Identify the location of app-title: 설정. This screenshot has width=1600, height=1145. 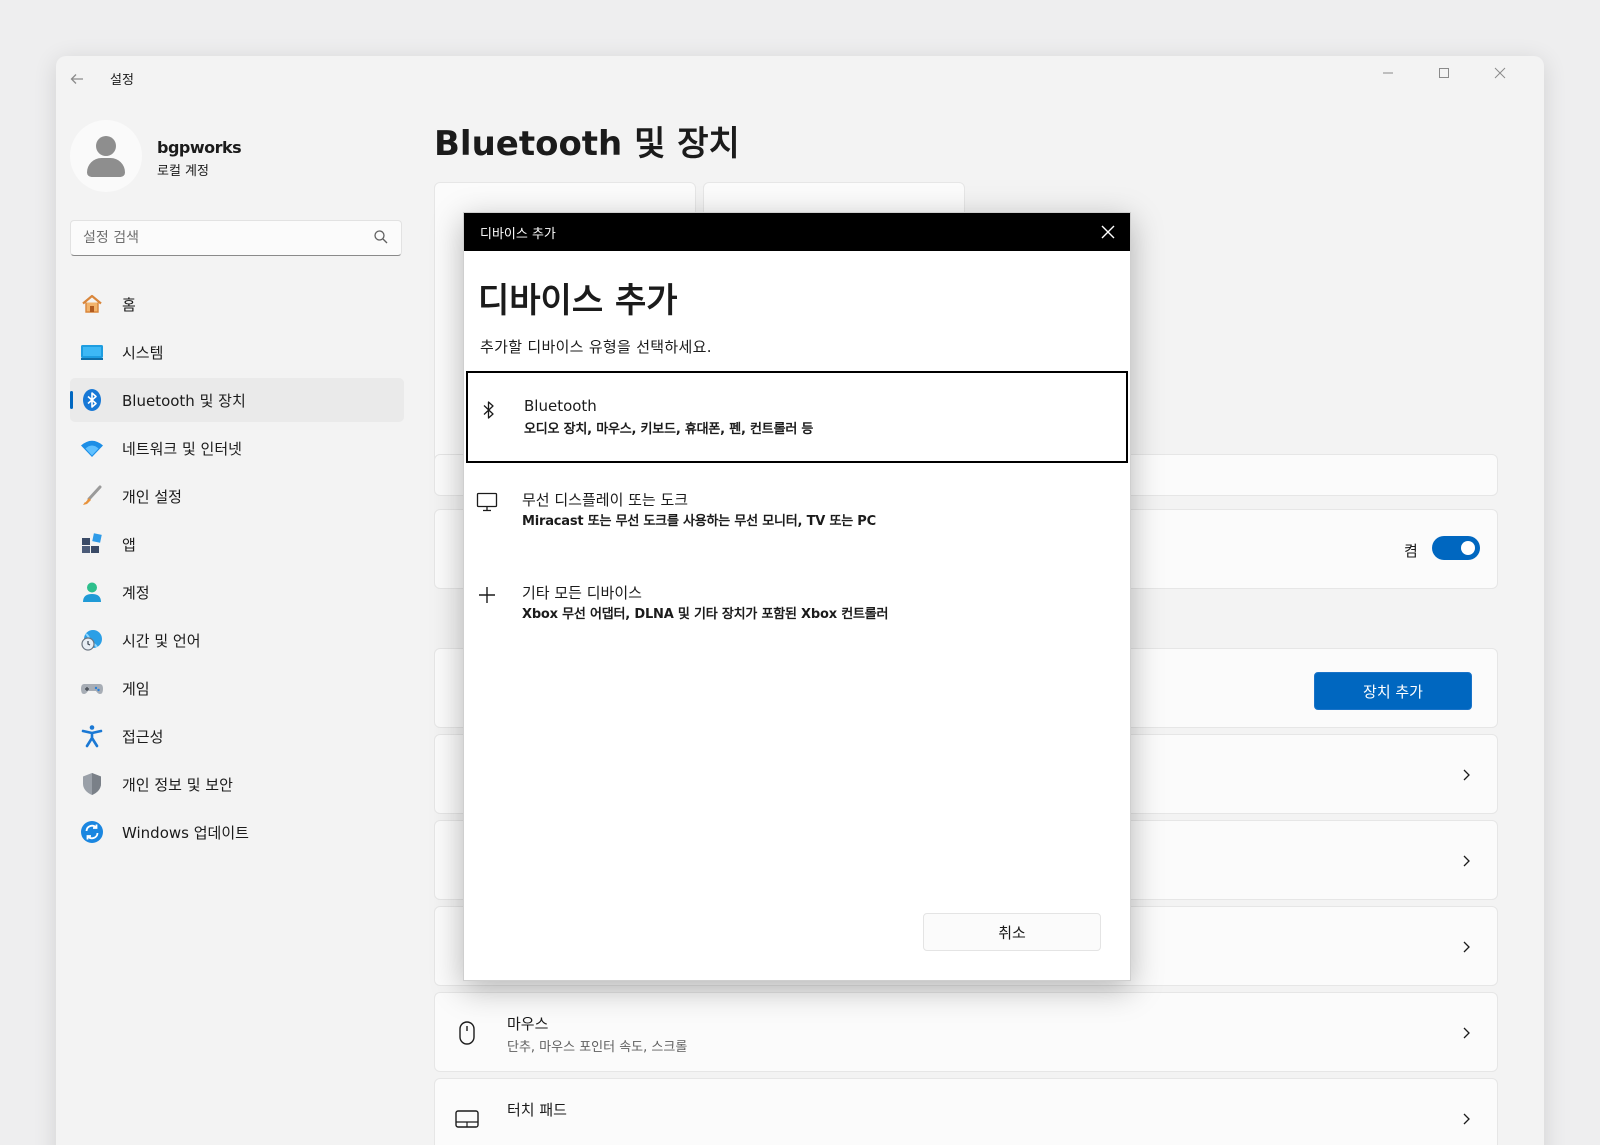
(122, 80).